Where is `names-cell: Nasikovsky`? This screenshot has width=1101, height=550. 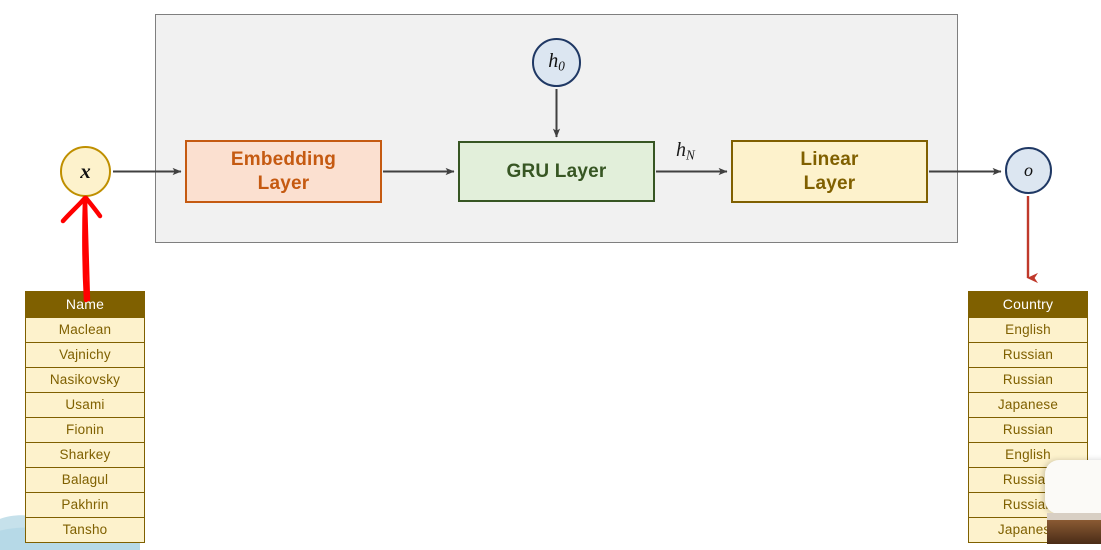
names-cell: Nasikovsky is located at coordinates (85, 380).